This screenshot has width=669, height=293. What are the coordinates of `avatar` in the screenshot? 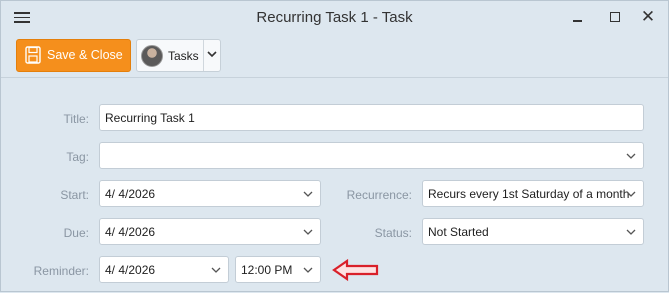 It's located at (152, 56).